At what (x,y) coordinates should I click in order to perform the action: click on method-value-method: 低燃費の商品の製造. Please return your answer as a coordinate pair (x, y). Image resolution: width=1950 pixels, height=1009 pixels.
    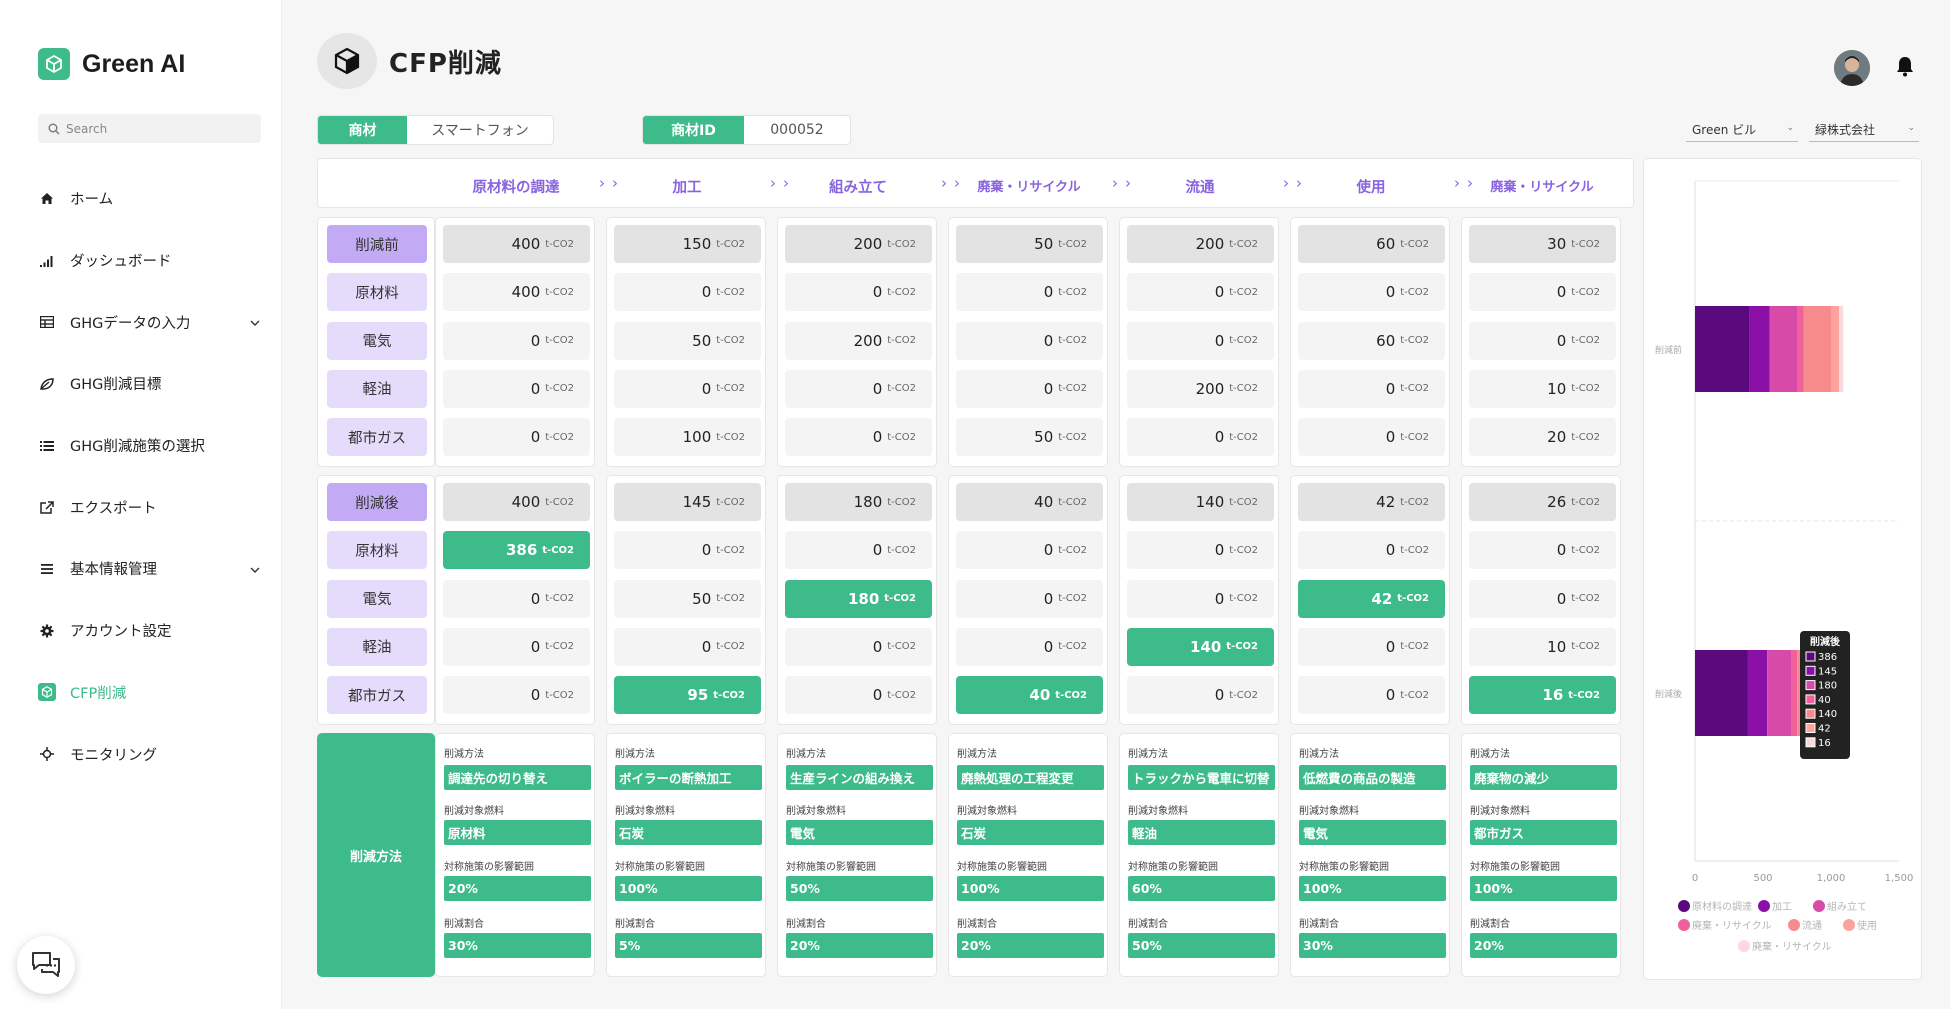
    Looking at the image, I should click on (1372, 777).